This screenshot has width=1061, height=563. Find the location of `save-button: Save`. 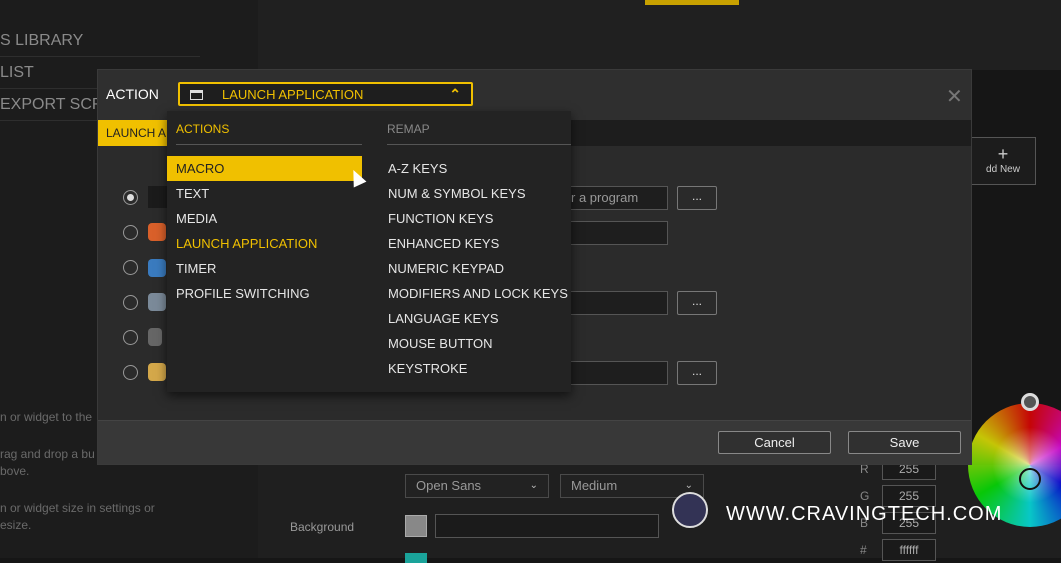

save-button: Save is located at coordinates (904, 442).